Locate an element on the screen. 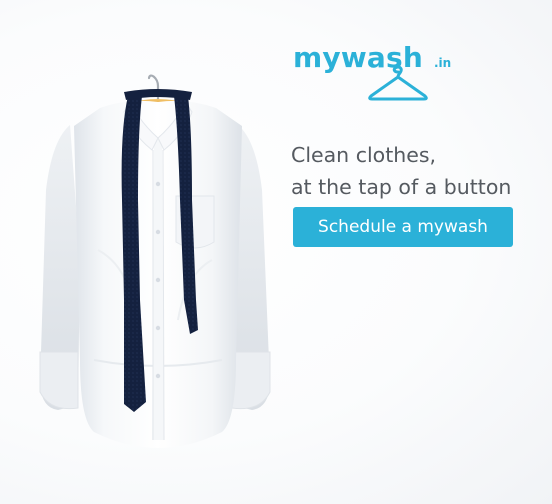 The height and width of the screenshot is (504, 552). mywash-logo: mywash .in is located at coordinates (383, 73).